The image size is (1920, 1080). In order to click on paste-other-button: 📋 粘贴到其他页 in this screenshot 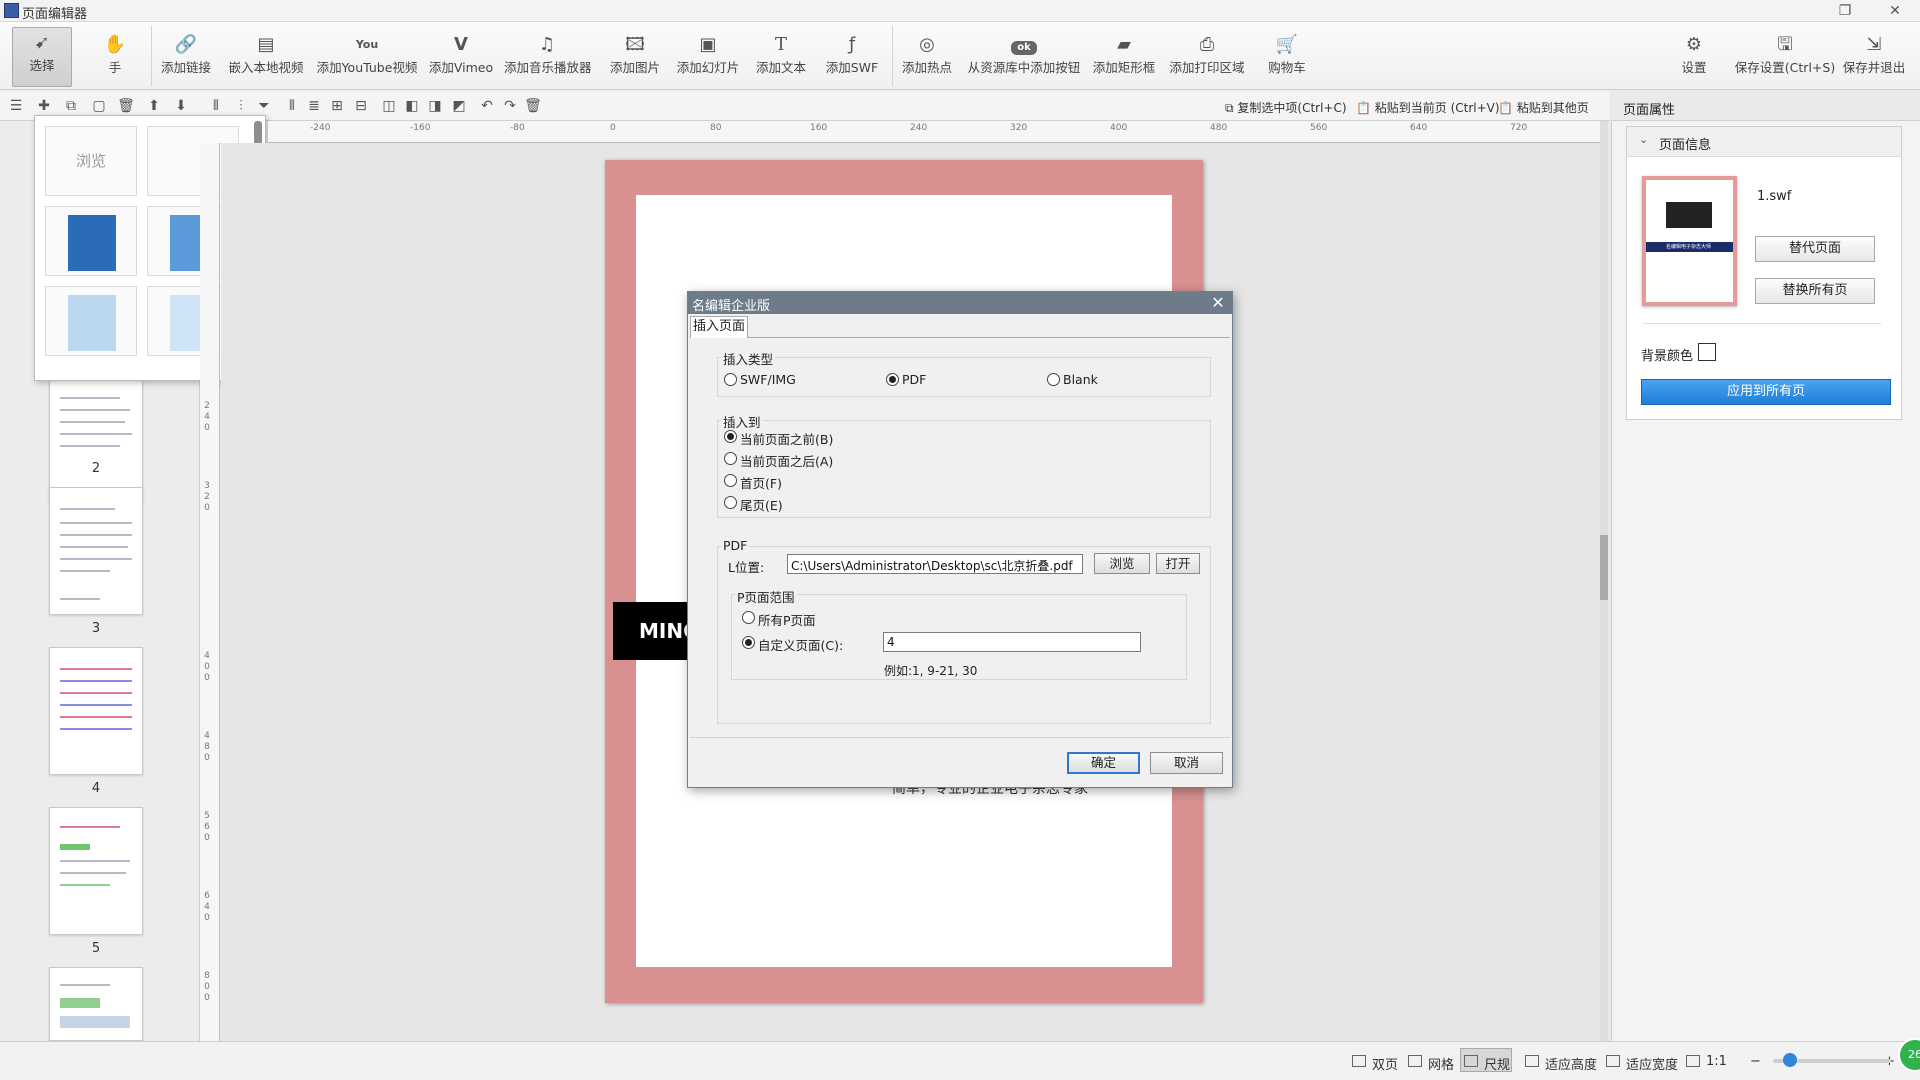, I will do `click(1543, 107)`.